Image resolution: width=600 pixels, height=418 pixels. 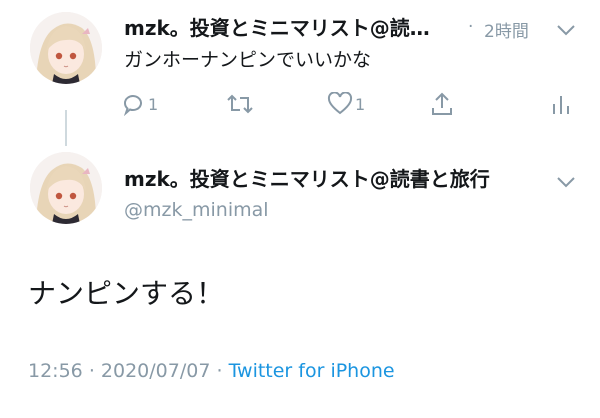 I want to click on analytics-icon, so click(x=561, y=105).